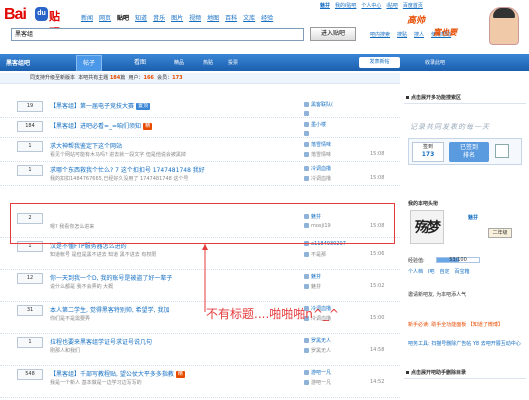 Image resolution: width=529 pixels, height=400 pixels. I want to click on thread-author: 墨小楼, so click(315, 124).